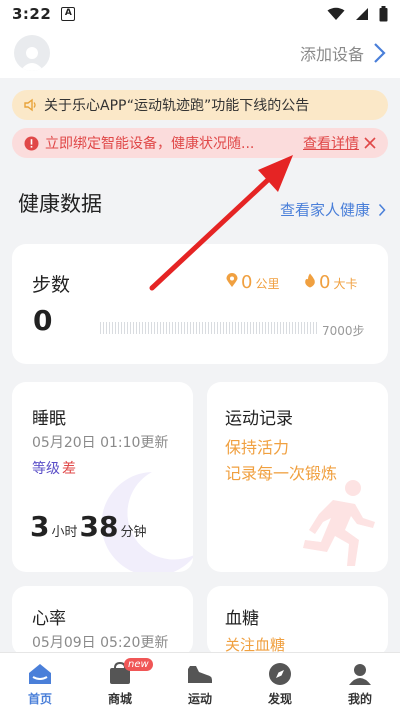  What do you see at coordinates (60, 204) in the screenshot?
I see `health-data-title: 健康数据` at bounding box center [60, 204].